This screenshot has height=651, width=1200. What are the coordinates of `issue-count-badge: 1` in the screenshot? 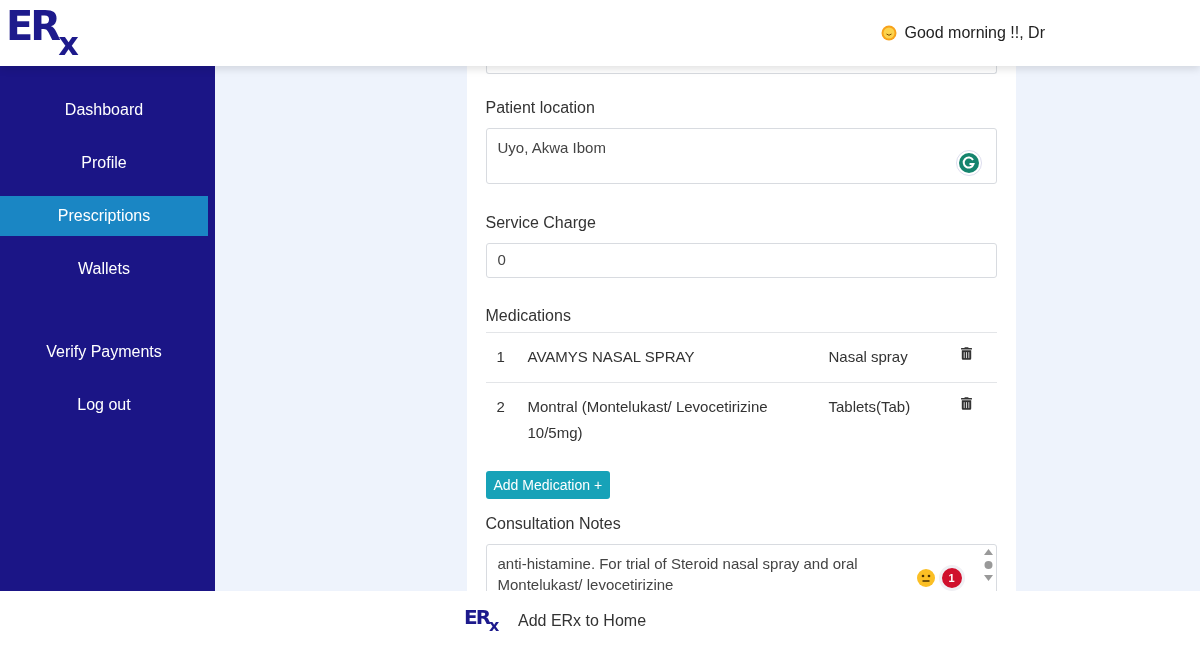 It's located at (951, 578).